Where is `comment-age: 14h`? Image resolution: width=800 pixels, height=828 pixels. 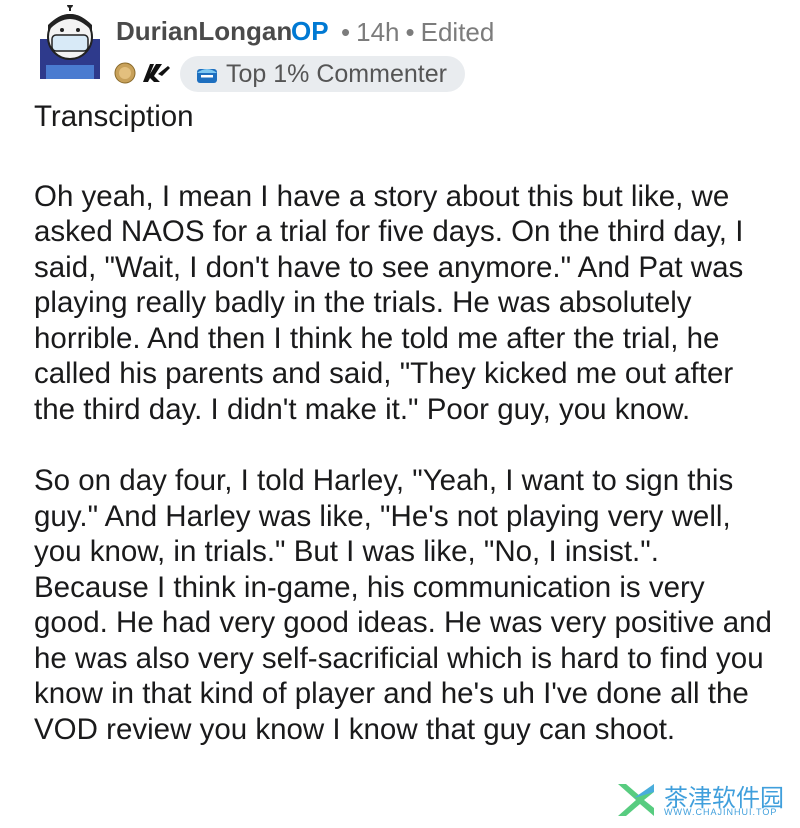 comment-age: 14h is located at coordinates (378, 32).